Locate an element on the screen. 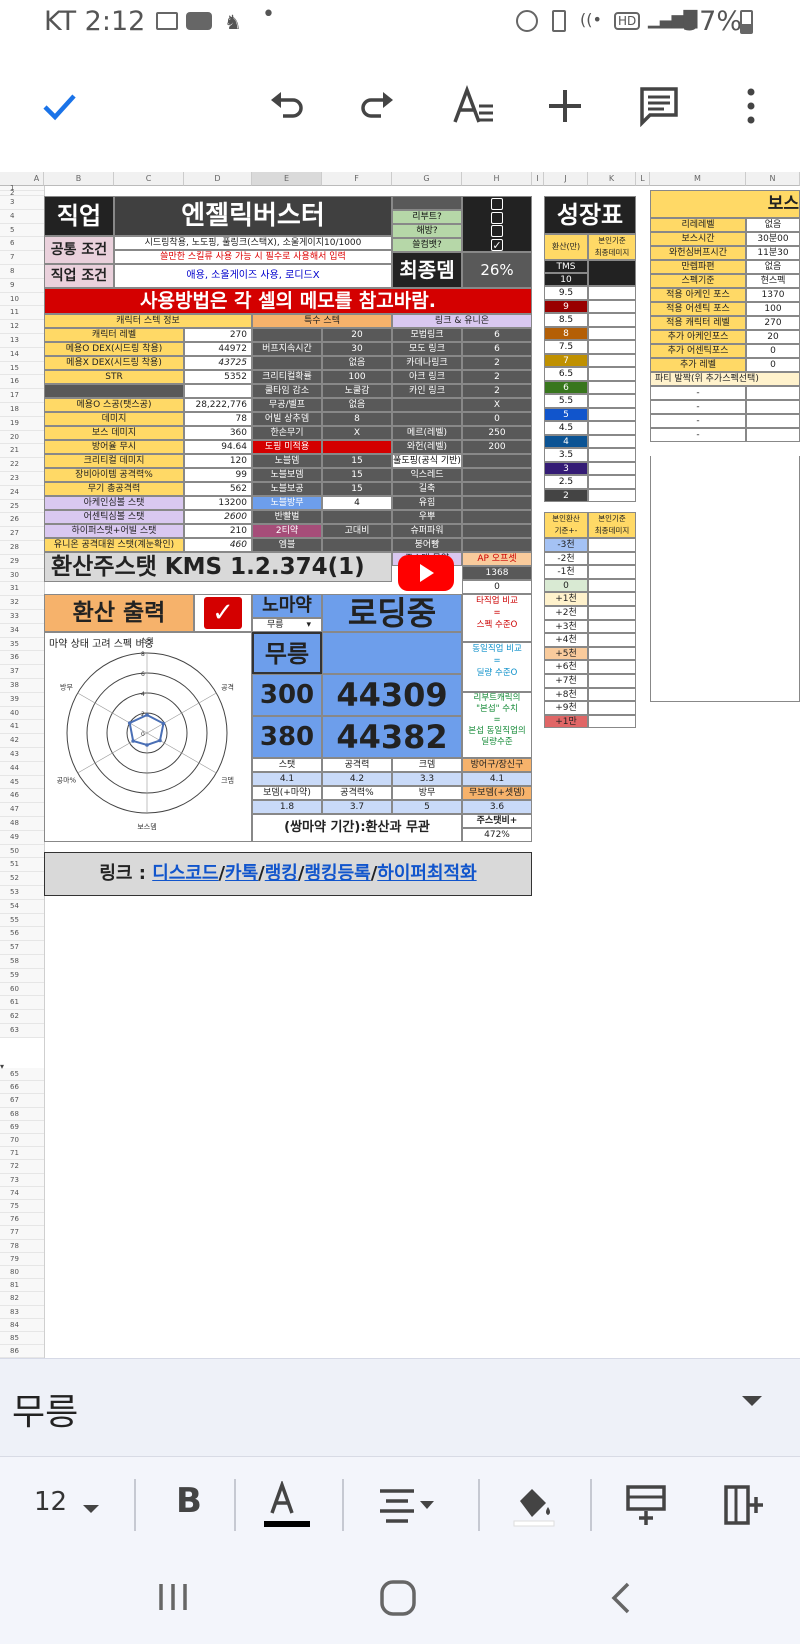 Image resolution: width=800 pixels, height=1644 pixels. col-header-m: M is located at coordinates (698, 179).